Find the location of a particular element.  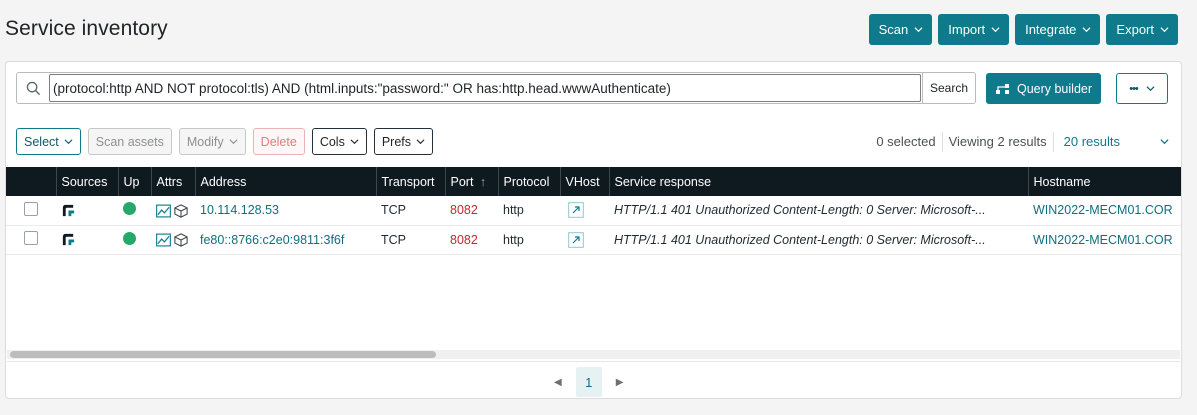

import-button: Import is located at coordinates (974, 29).